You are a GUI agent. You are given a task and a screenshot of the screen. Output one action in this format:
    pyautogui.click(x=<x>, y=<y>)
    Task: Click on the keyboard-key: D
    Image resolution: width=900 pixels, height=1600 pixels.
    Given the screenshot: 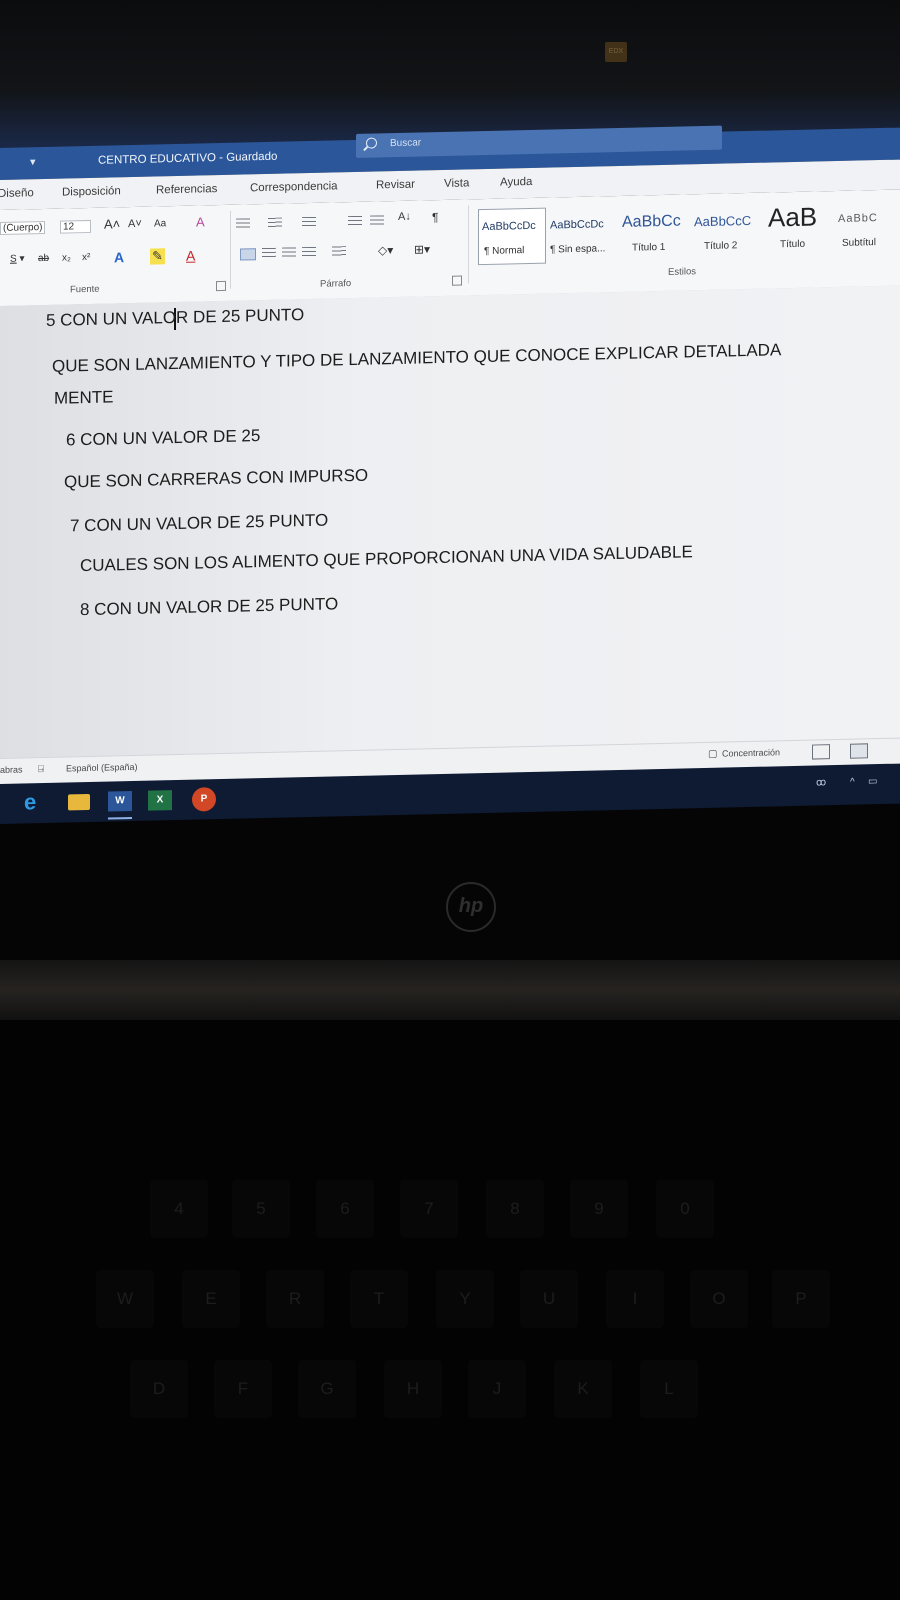 What is the action you would take?
    pyautogui.click(x=159, y=1389)
    